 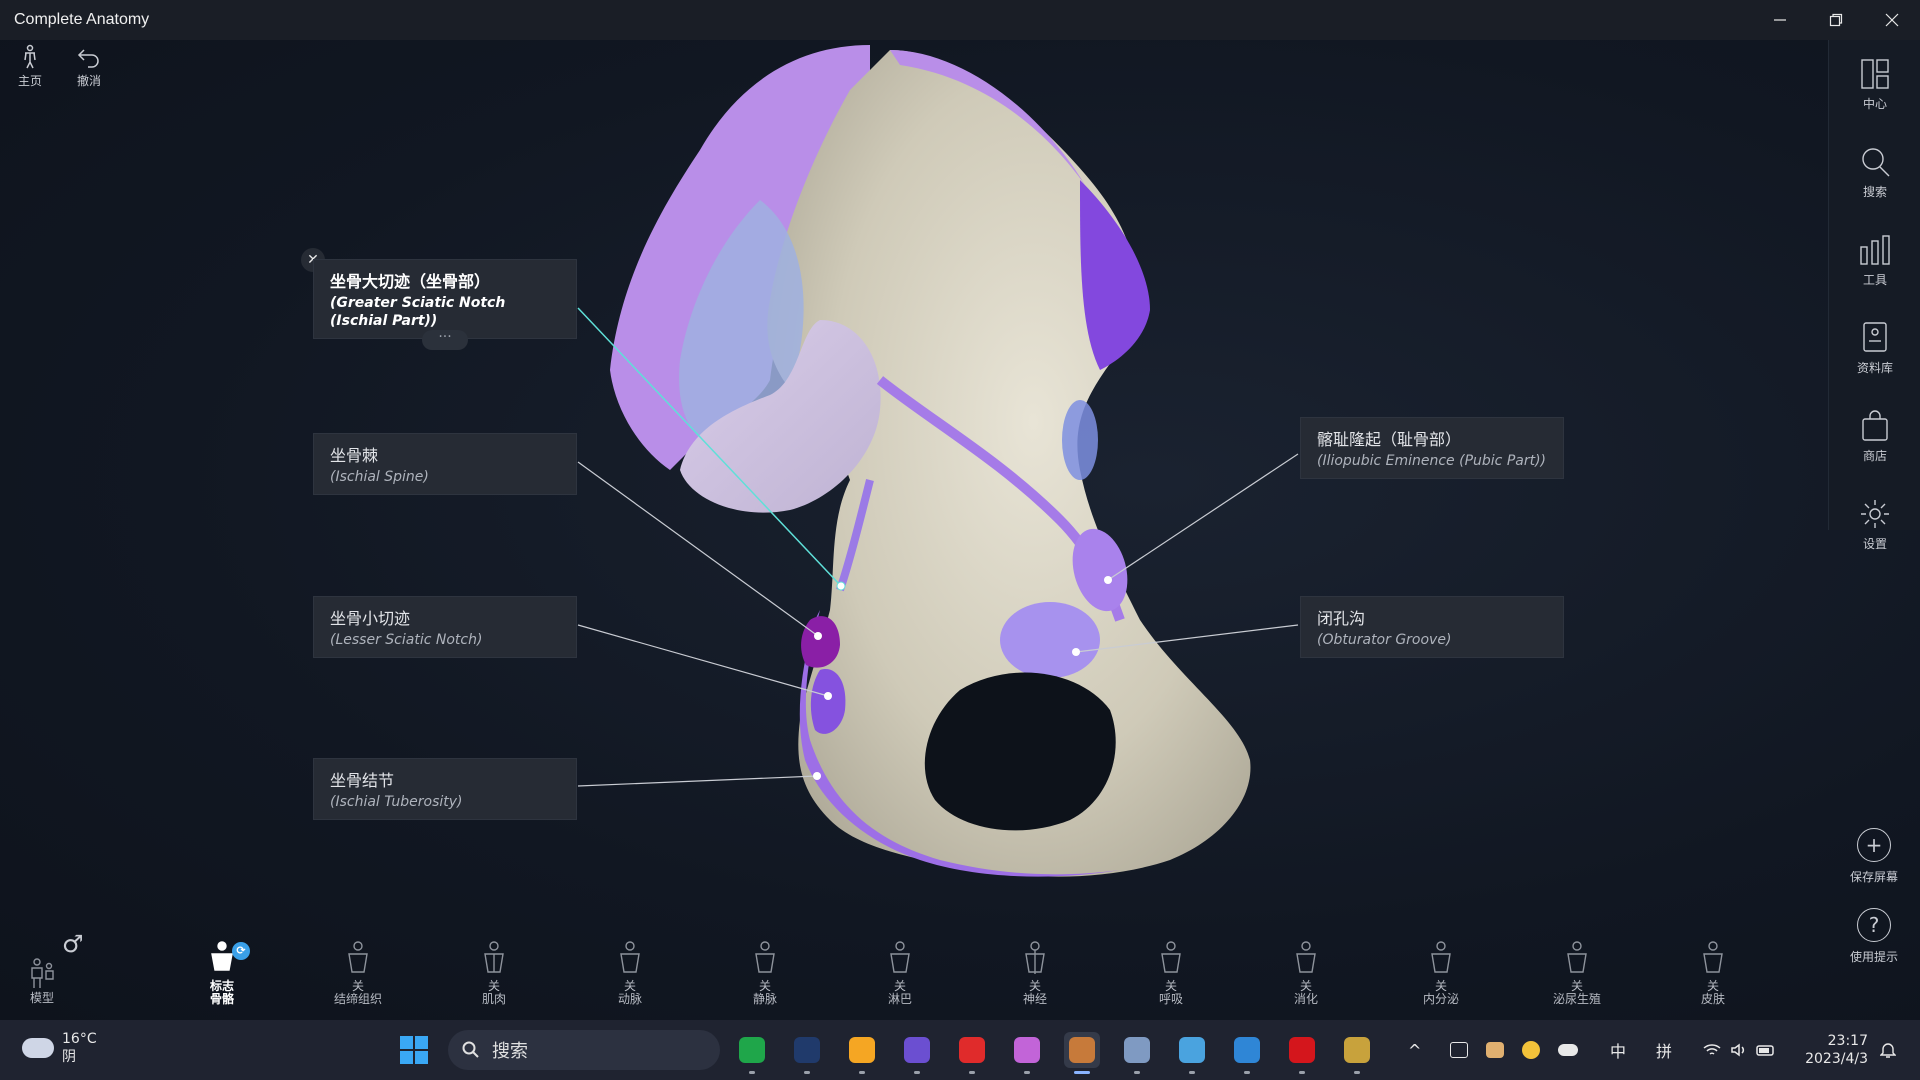 I want to click on system-skin: 关 皮肤, so click(x=1713, y=973).